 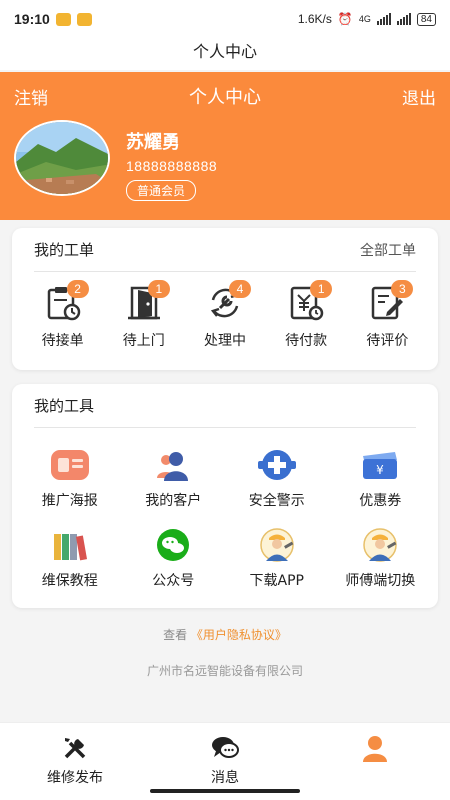 I want to click on order-status-label: 待上门, so click(x=143, y=341).